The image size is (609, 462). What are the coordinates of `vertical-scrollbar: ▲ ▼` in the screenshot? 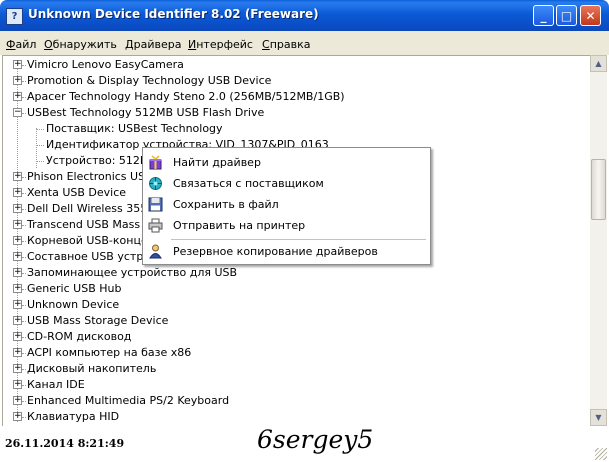 It's located at (598, 240).